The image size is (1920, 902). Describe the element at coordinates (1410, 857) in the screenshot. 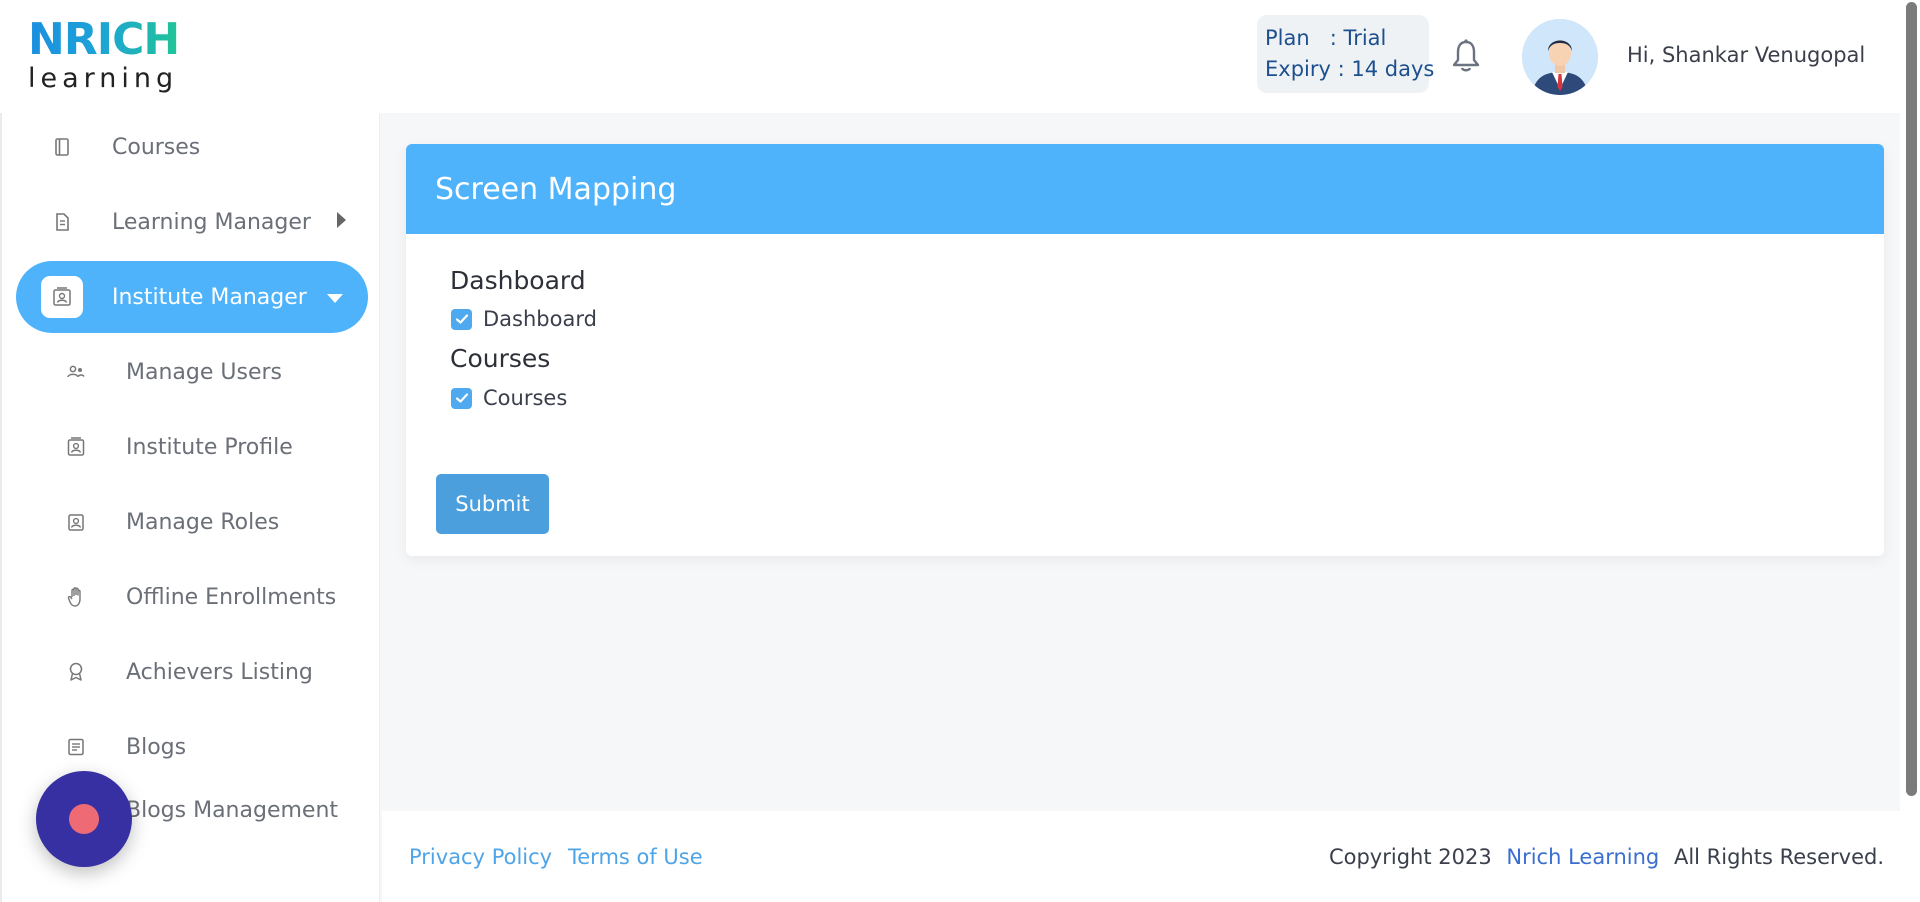

I see `copyright-prefix: Copyright 2023` at that location.